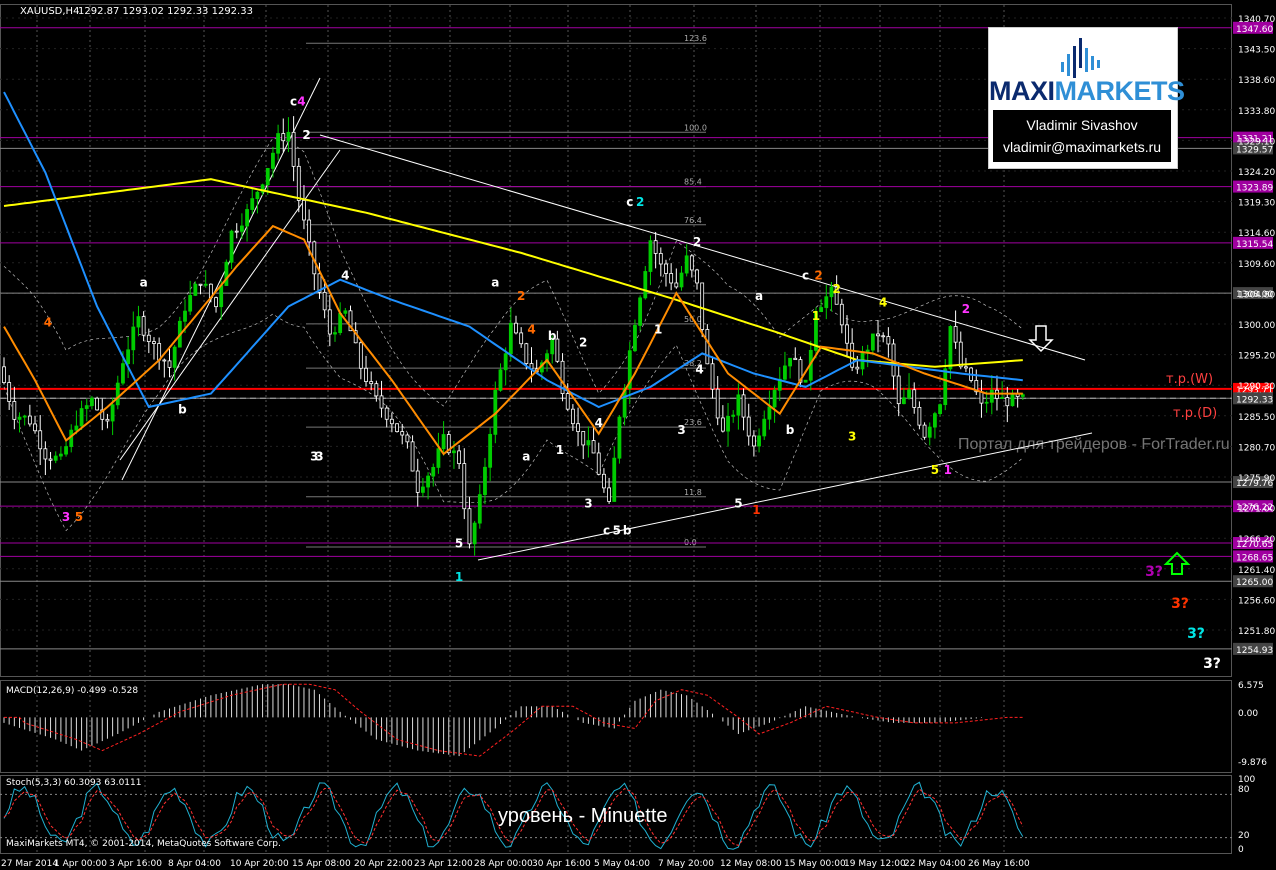  I want to click on macd-tick-label: -9.876, so click(1252, 763).